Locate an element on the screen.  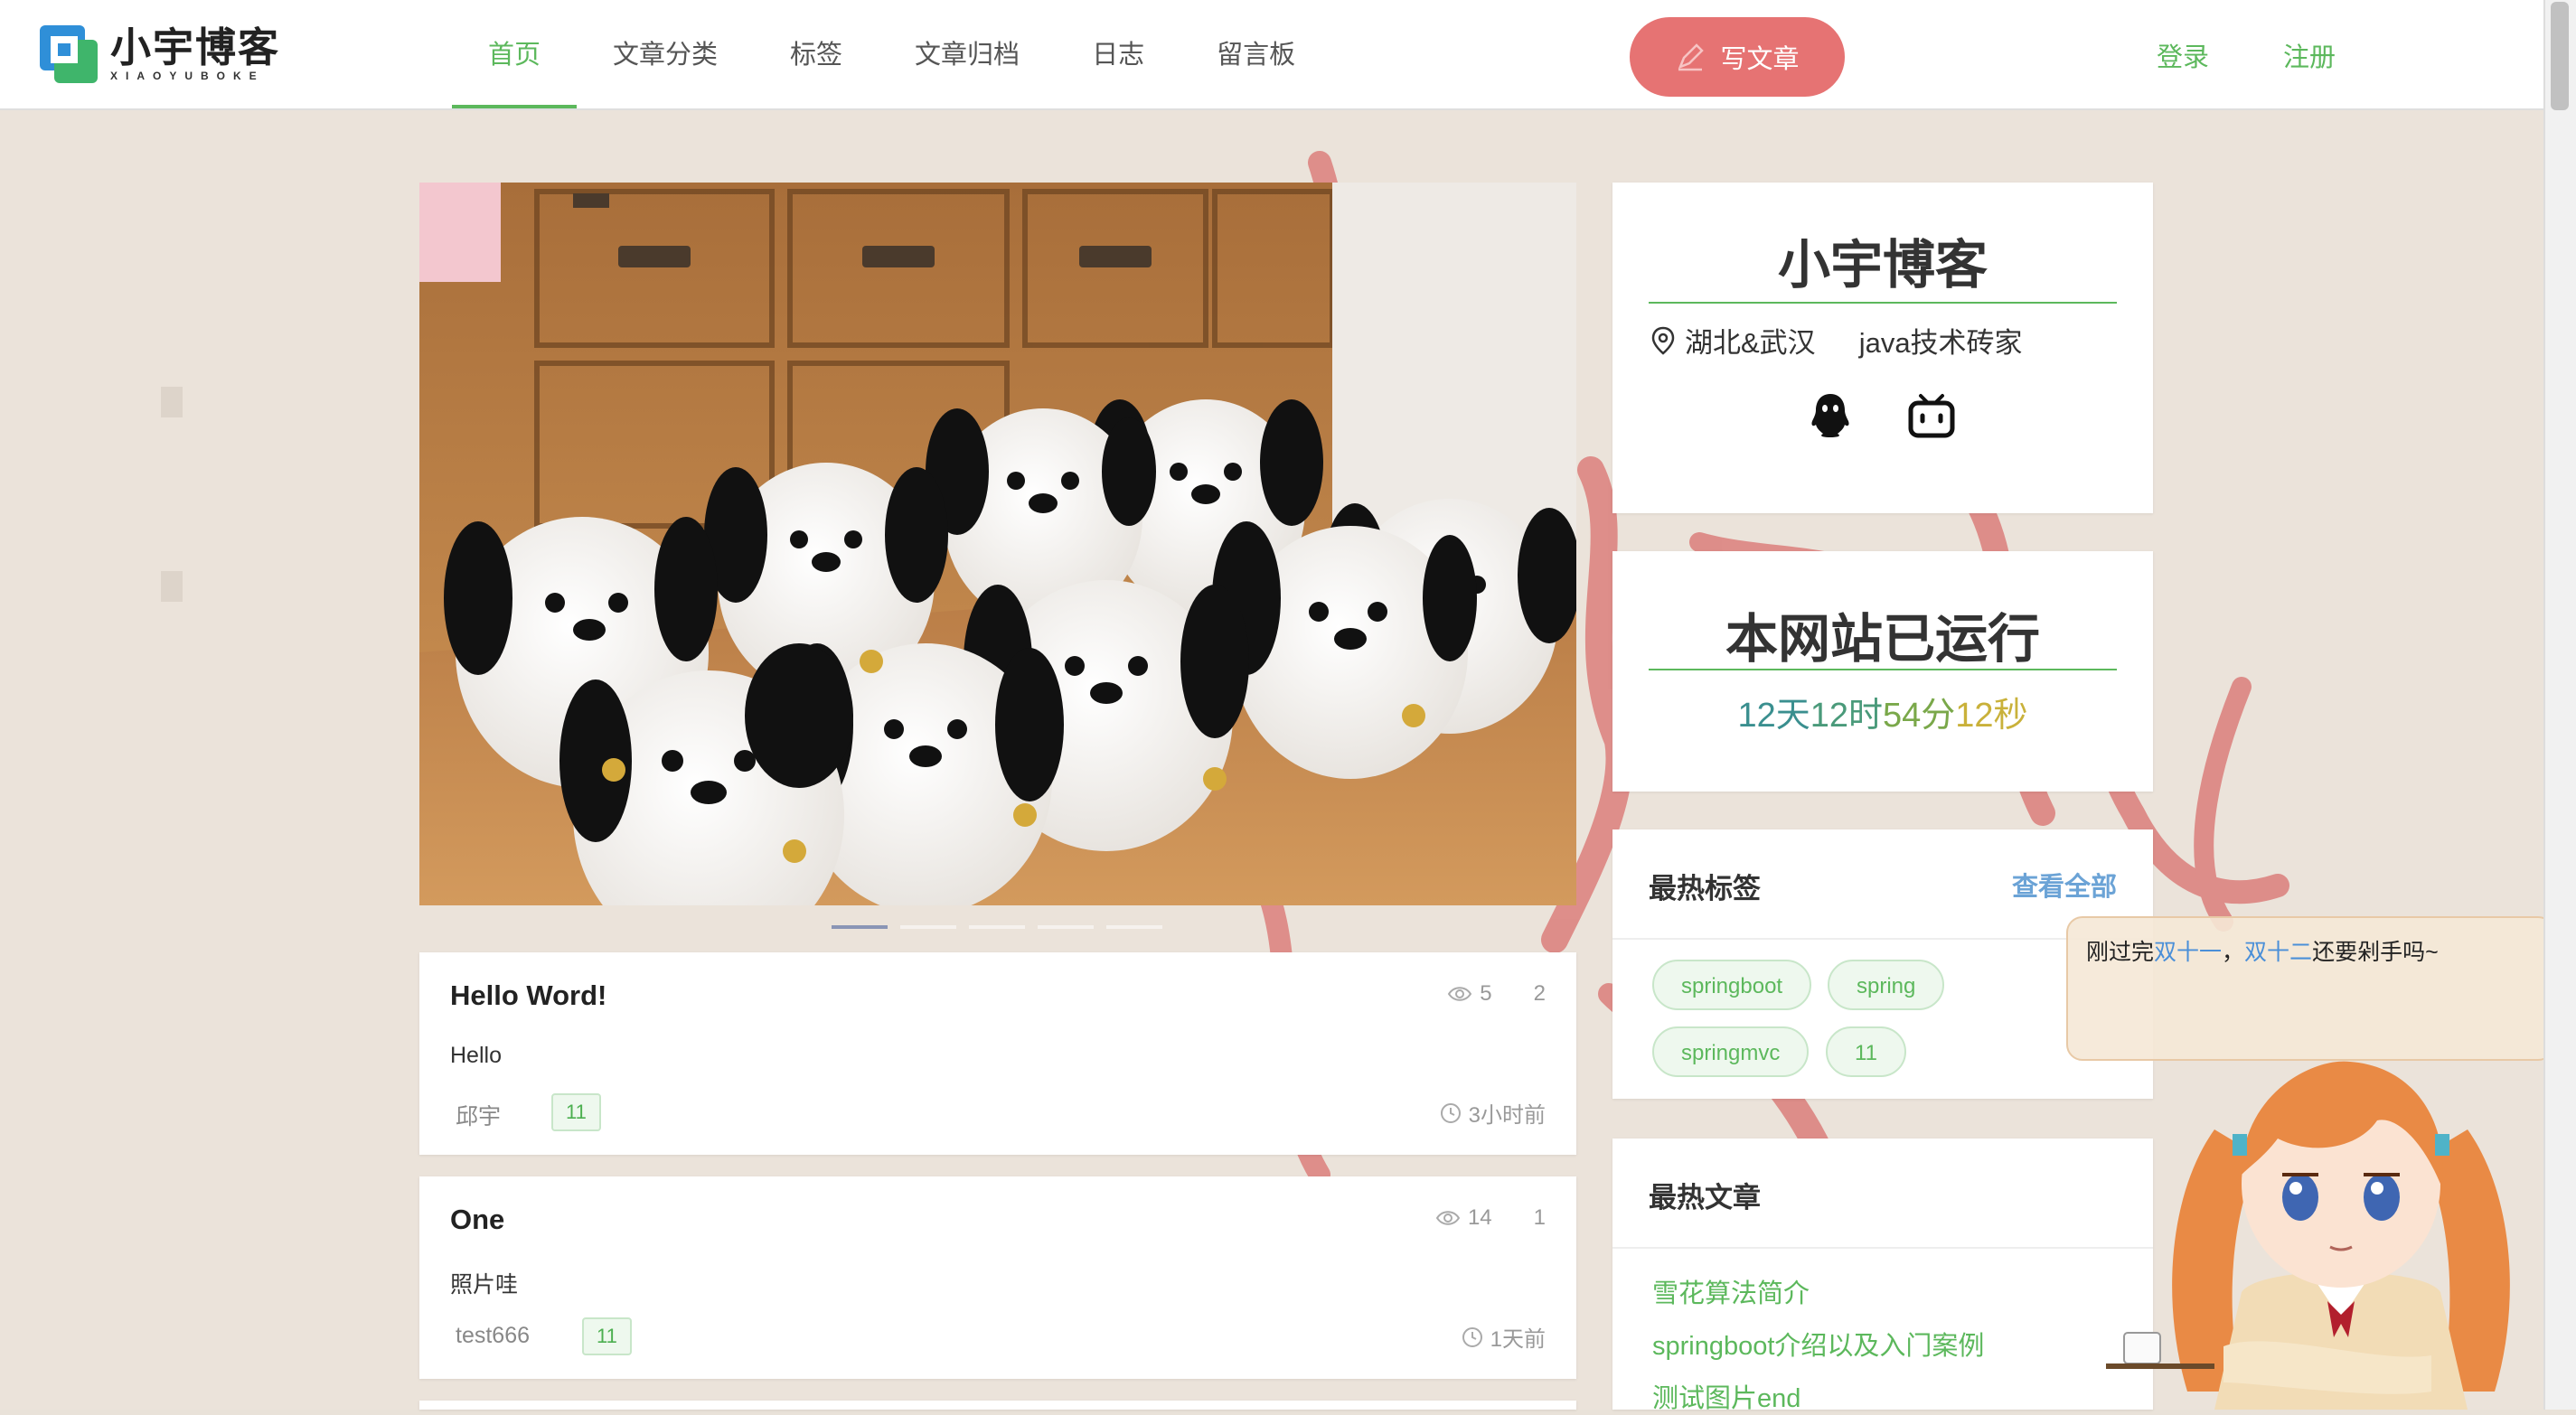
nav-home: 首页 is located at coordinates (515, 54).